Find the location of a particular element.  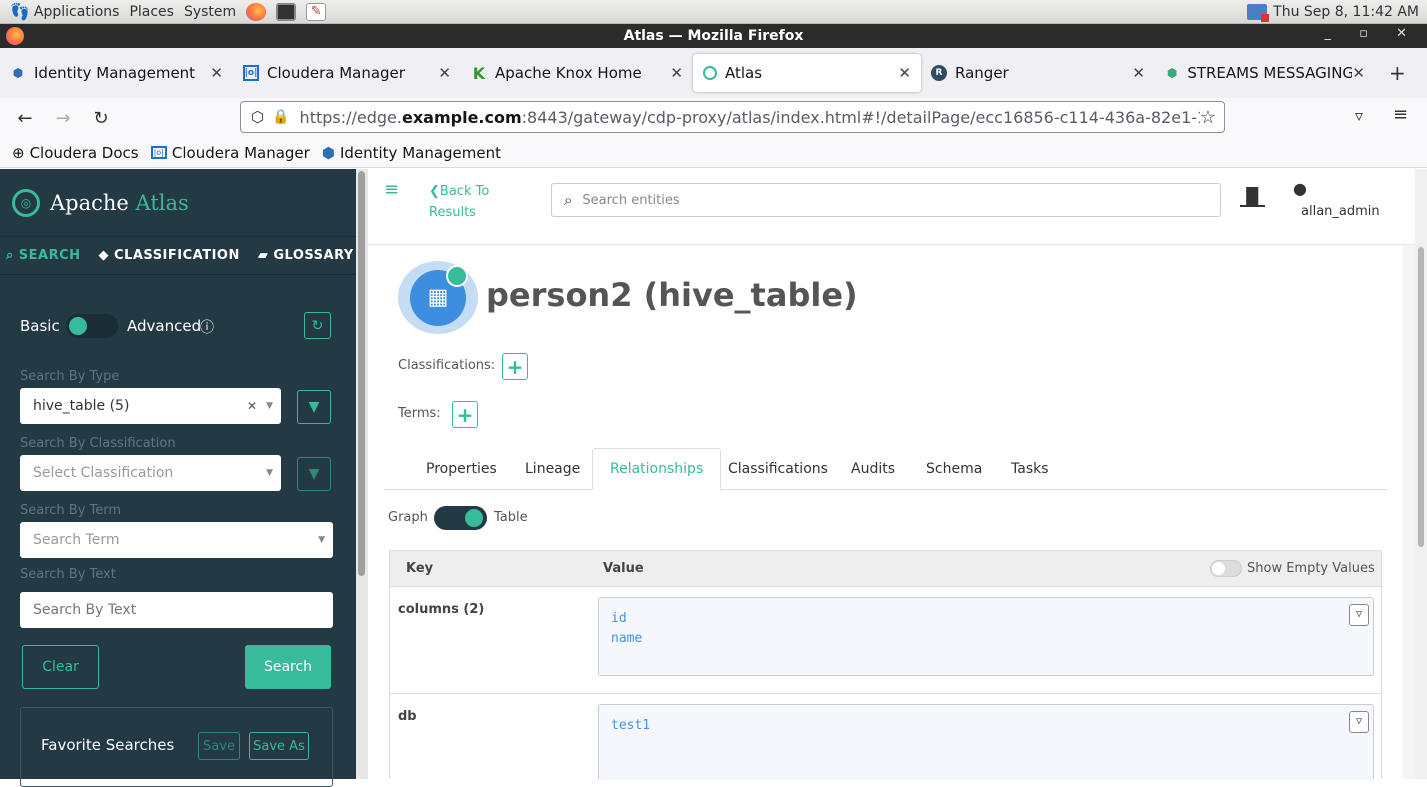

classification-filter-button: ▼ is located at coordinates (314, 474).